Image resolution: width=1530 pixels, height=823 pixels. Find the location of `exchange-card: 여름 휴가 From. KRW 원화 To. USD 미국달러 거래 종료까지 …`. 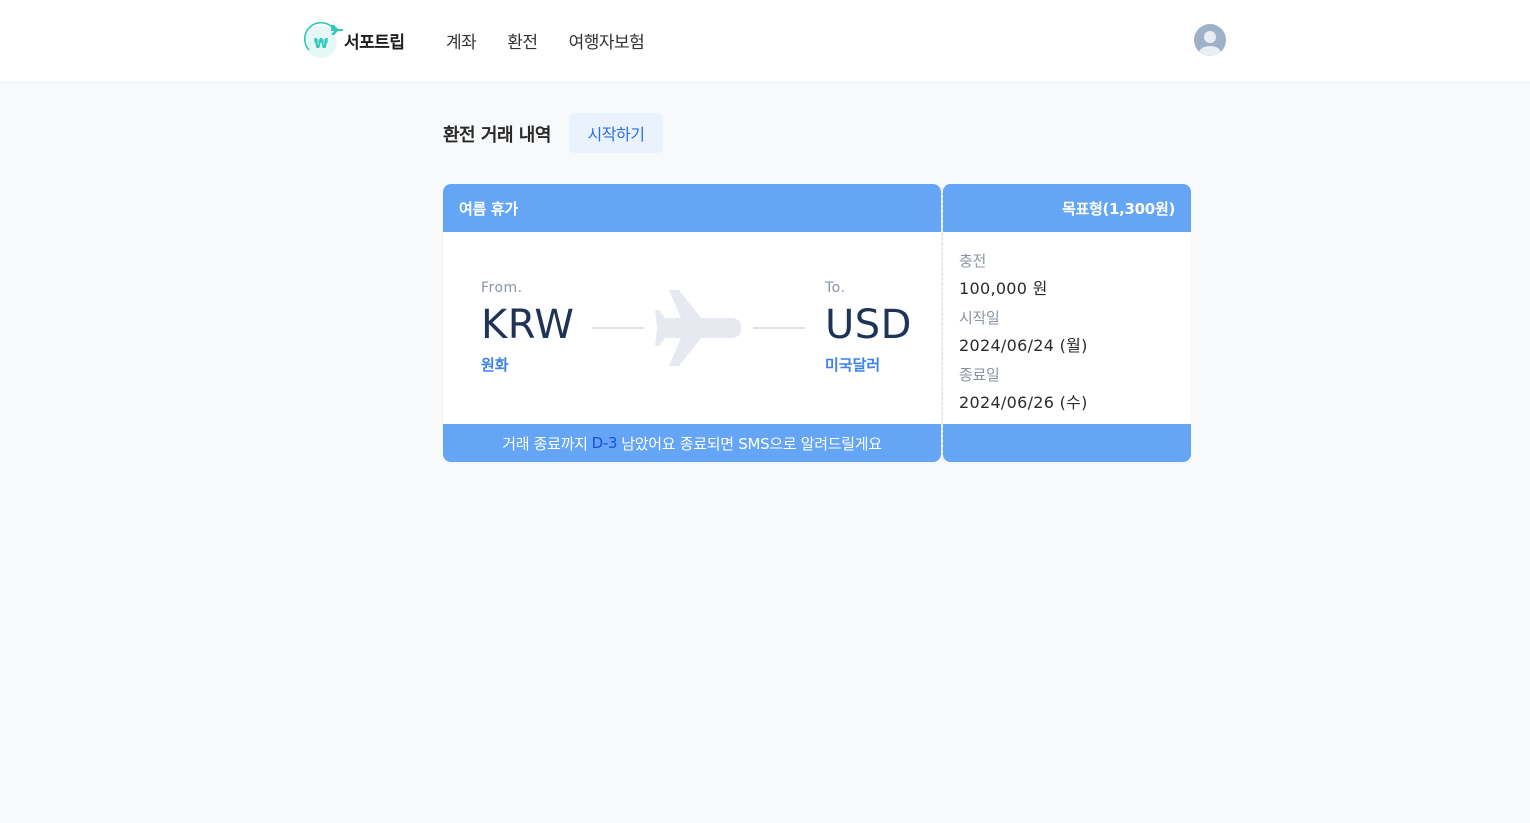

exchange-card: 여름 휴가 From. KRW 원화 To. USD 미국달러 거래 종료까지 … is located at coordinates (692, 323).